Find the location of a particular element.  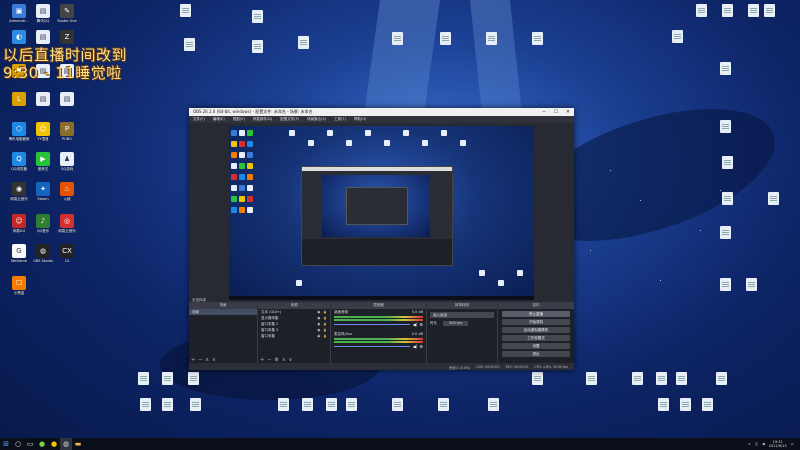

menu-item: 场景集合(S) is located at coordinates (316, 119).